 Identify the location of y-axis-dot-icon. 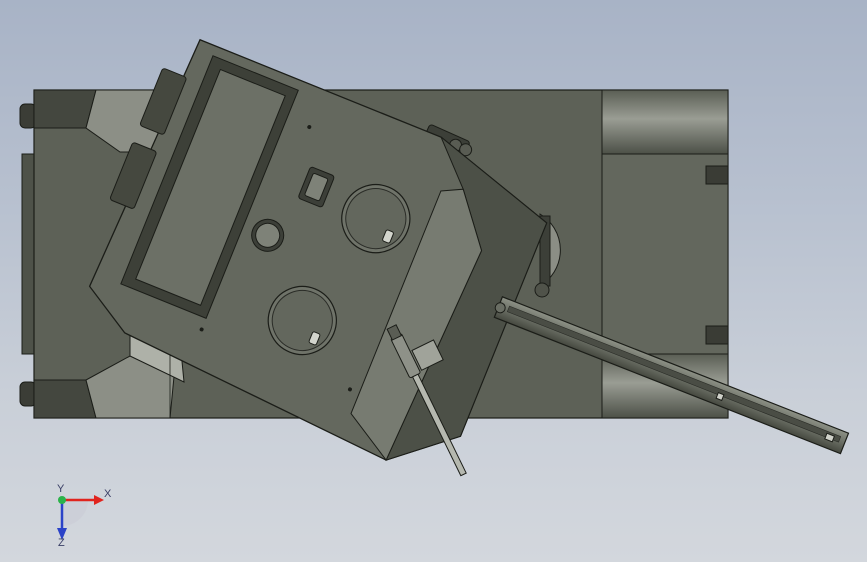
(62, 500).